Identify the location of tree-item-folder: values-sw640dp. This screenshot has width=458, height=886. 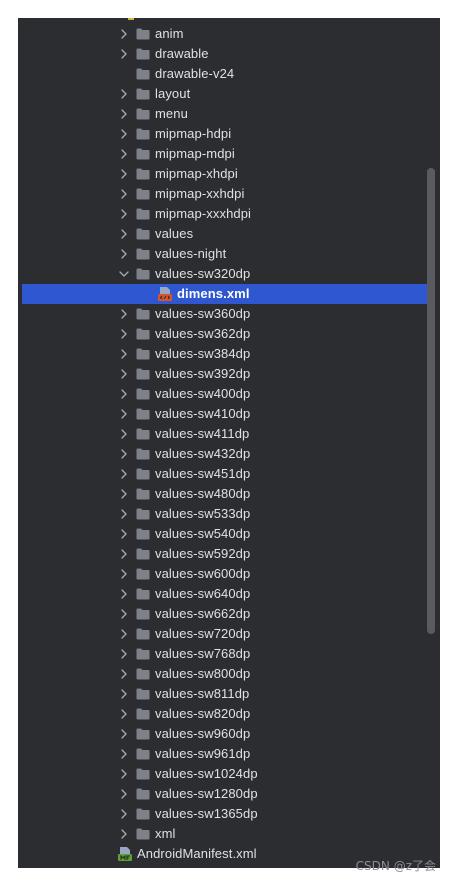
(229, 594).